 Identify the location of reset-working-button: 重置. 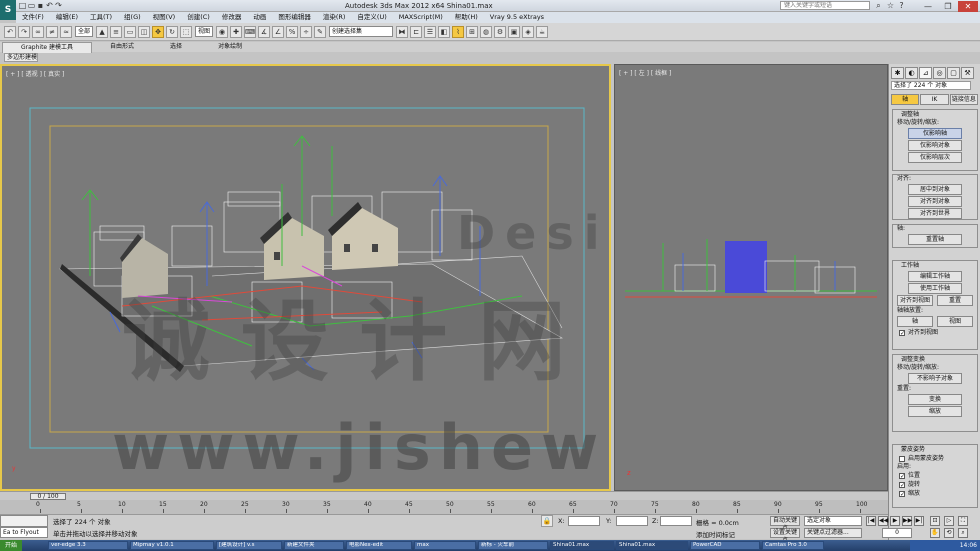
(955, 300).